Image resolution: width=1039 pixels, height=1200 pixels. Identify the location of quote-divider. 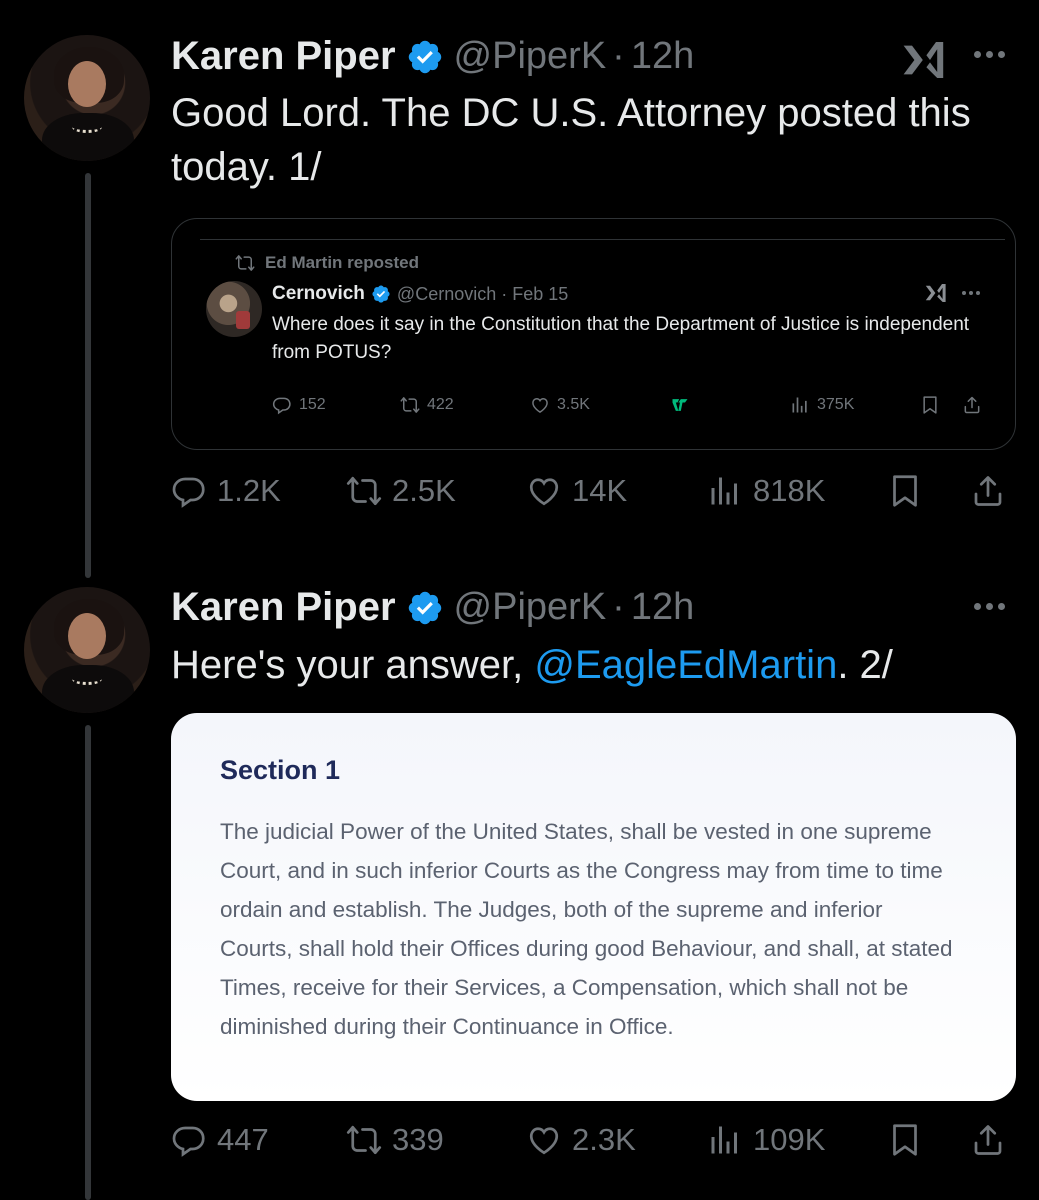
(602, 239).